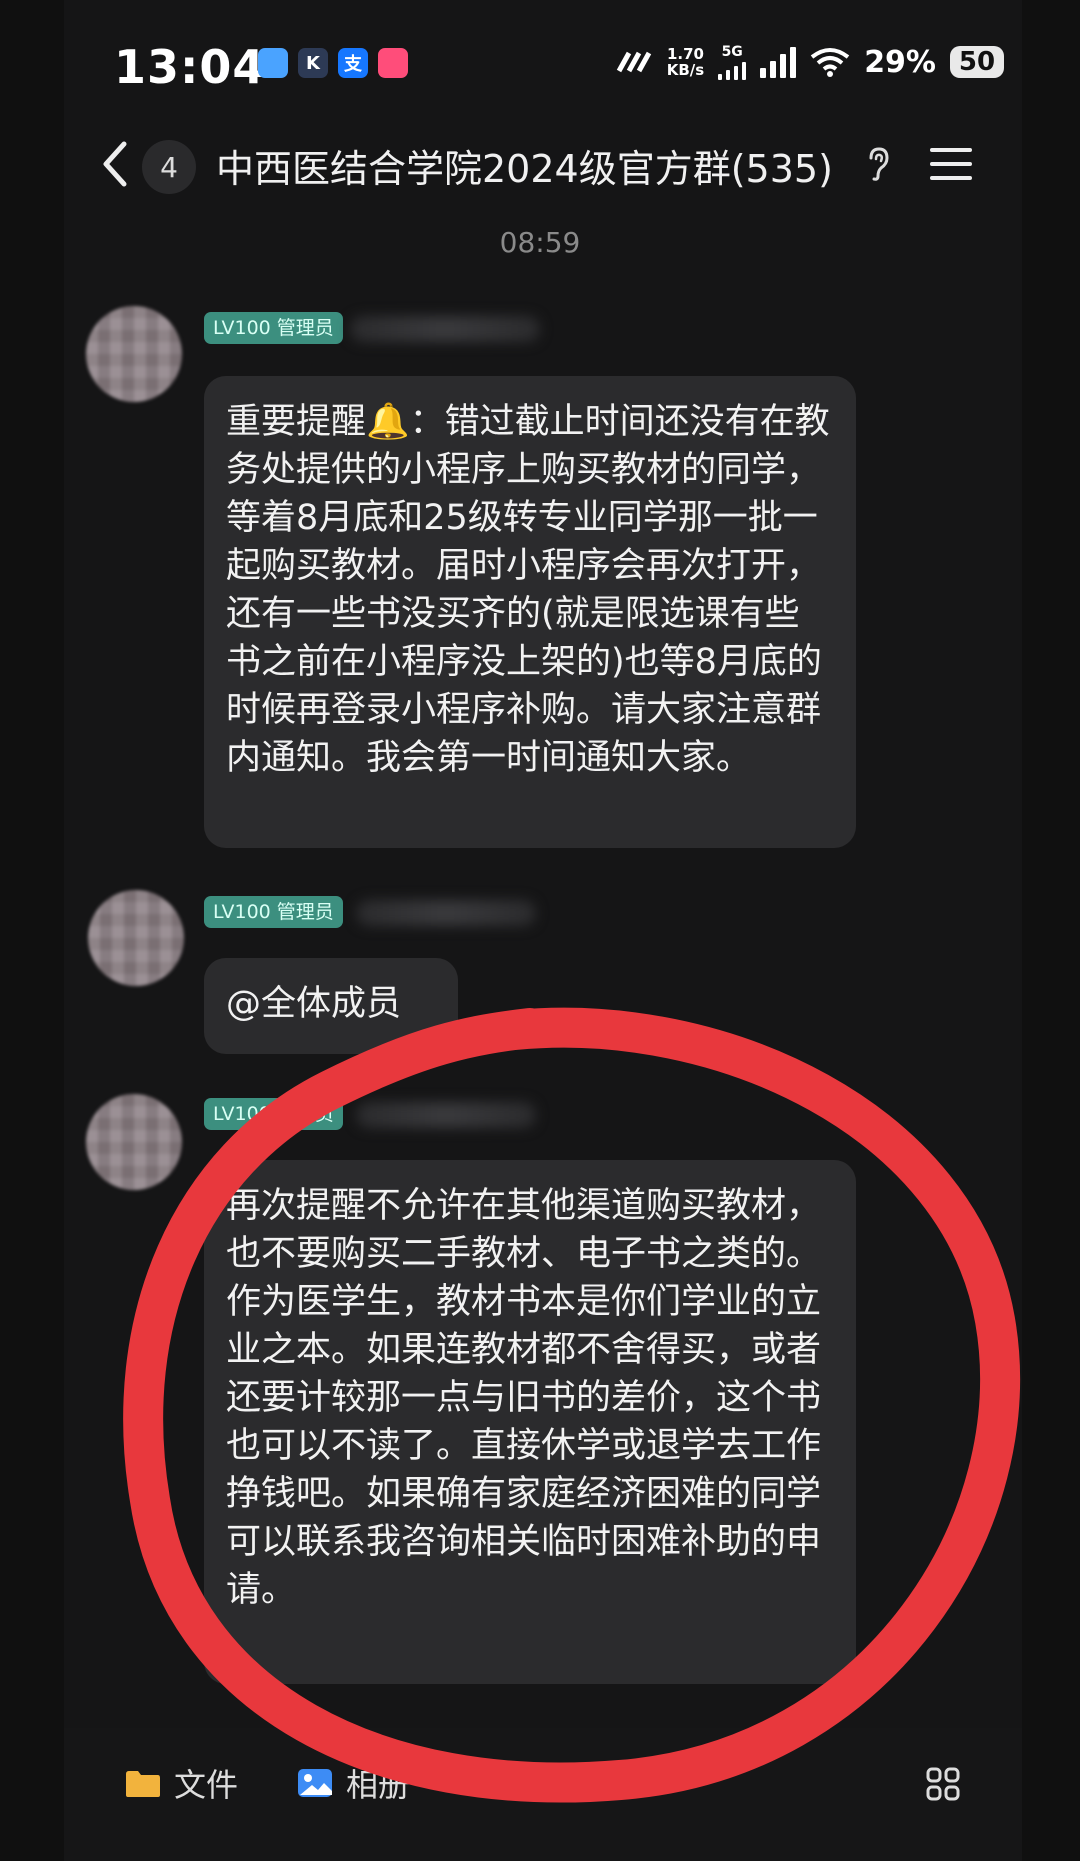 Image resolution: width=1080 pixels, height=1861 pixels. Describe the element at coordinates (315, 1783) in the screenshot. I see `image-icon` at that location.